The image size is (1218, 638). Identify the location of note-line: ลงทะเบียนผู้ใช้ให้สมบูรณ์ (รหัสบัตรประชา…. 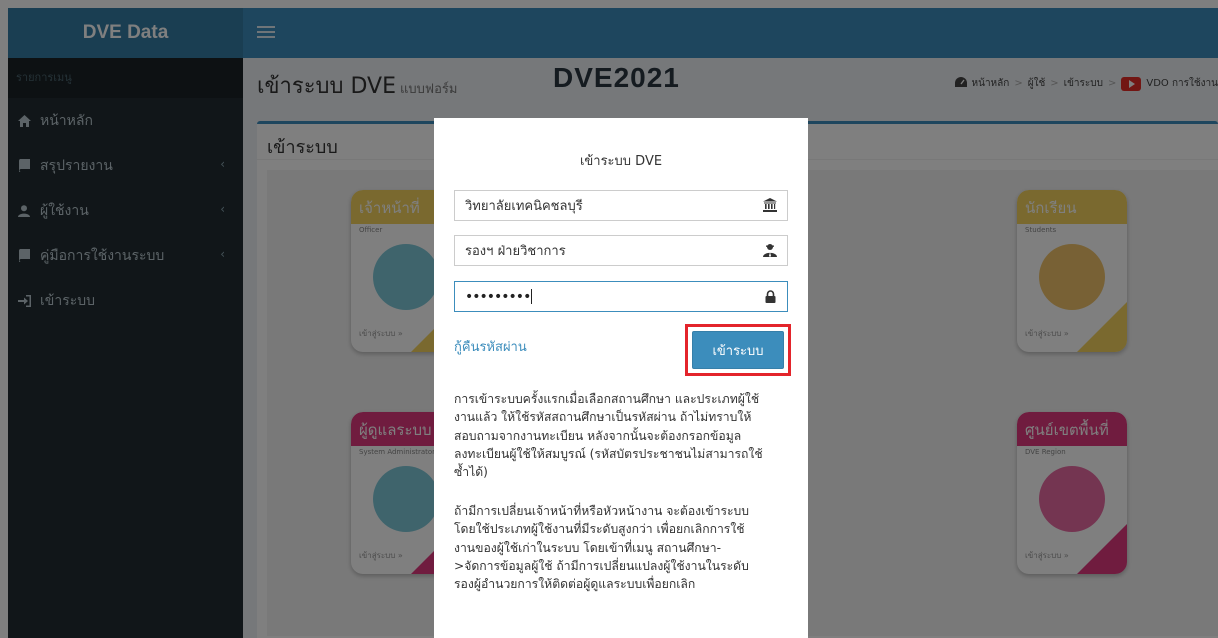
(608, 453).